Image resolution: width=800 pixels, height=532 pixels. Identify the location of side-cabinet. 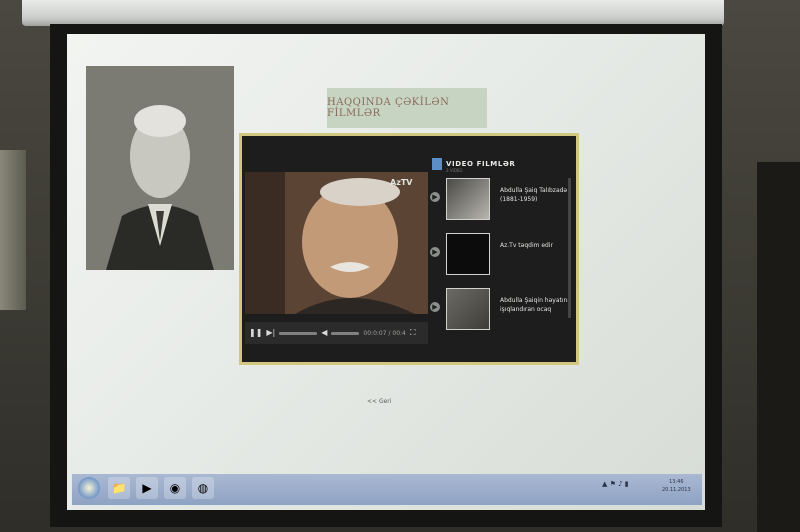
(778, 347).